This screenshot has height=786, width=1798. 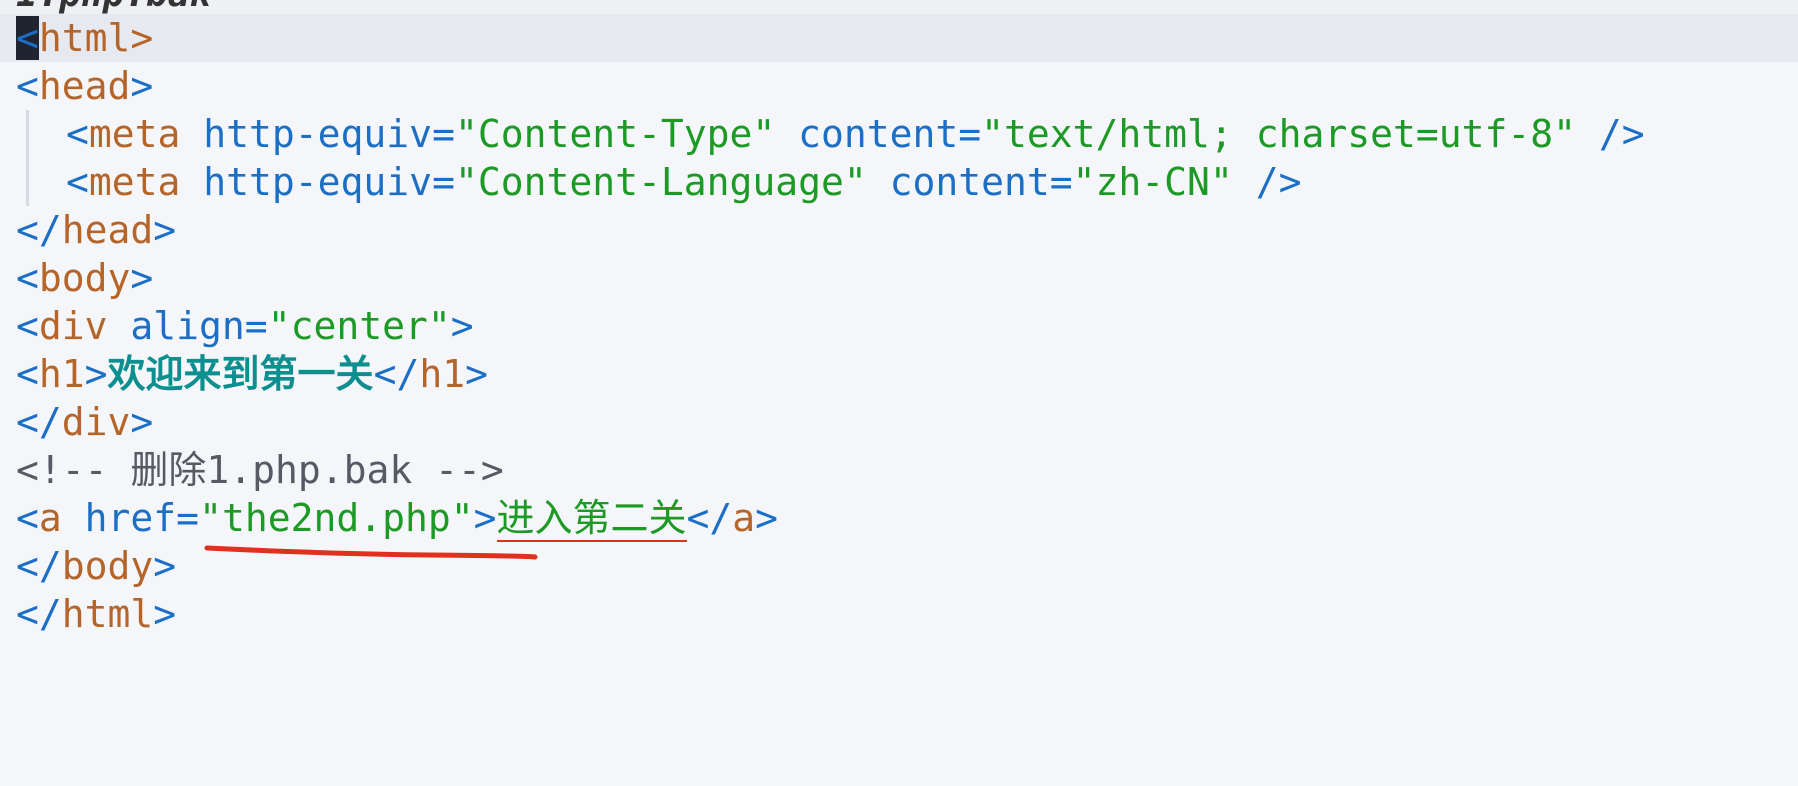 I want to click on code-line-content: <html>, so click(x=84, y=38).